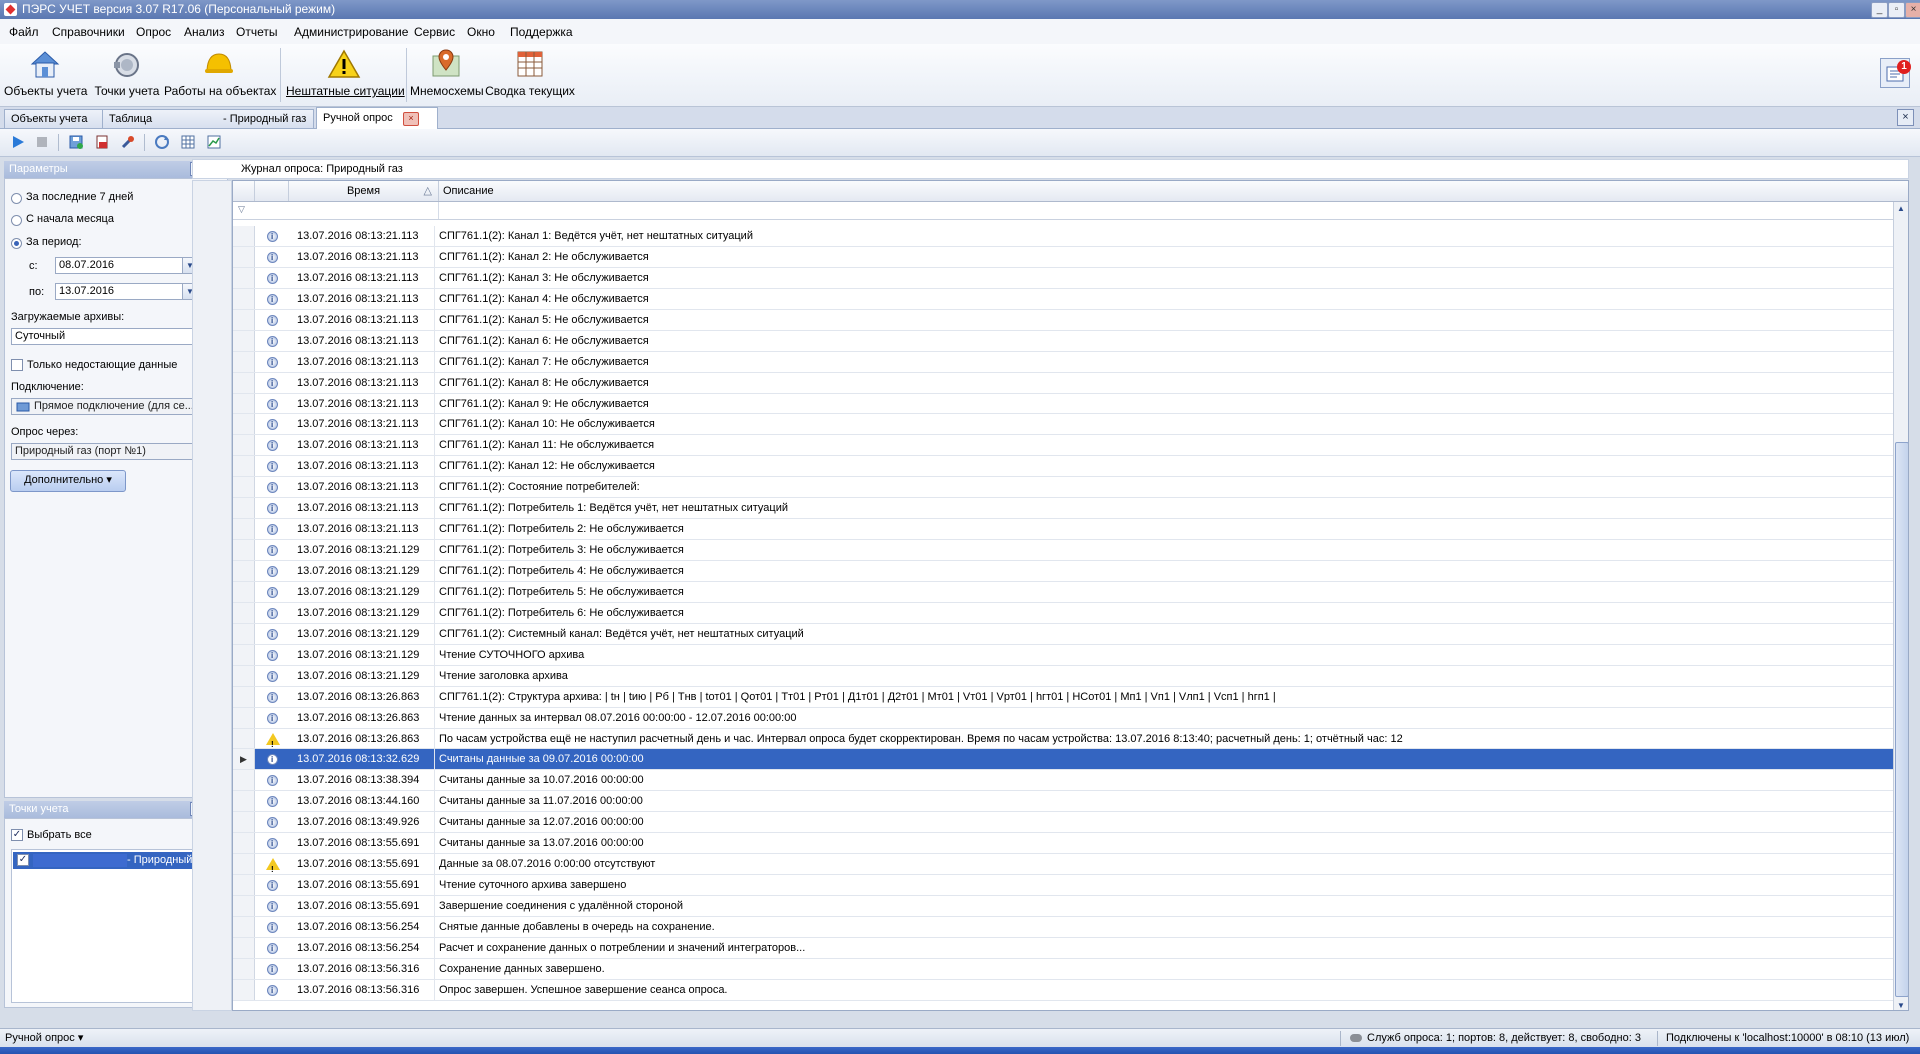 The image size is (1920, 1054). I want to click on tools-icon, so click(128, 142).